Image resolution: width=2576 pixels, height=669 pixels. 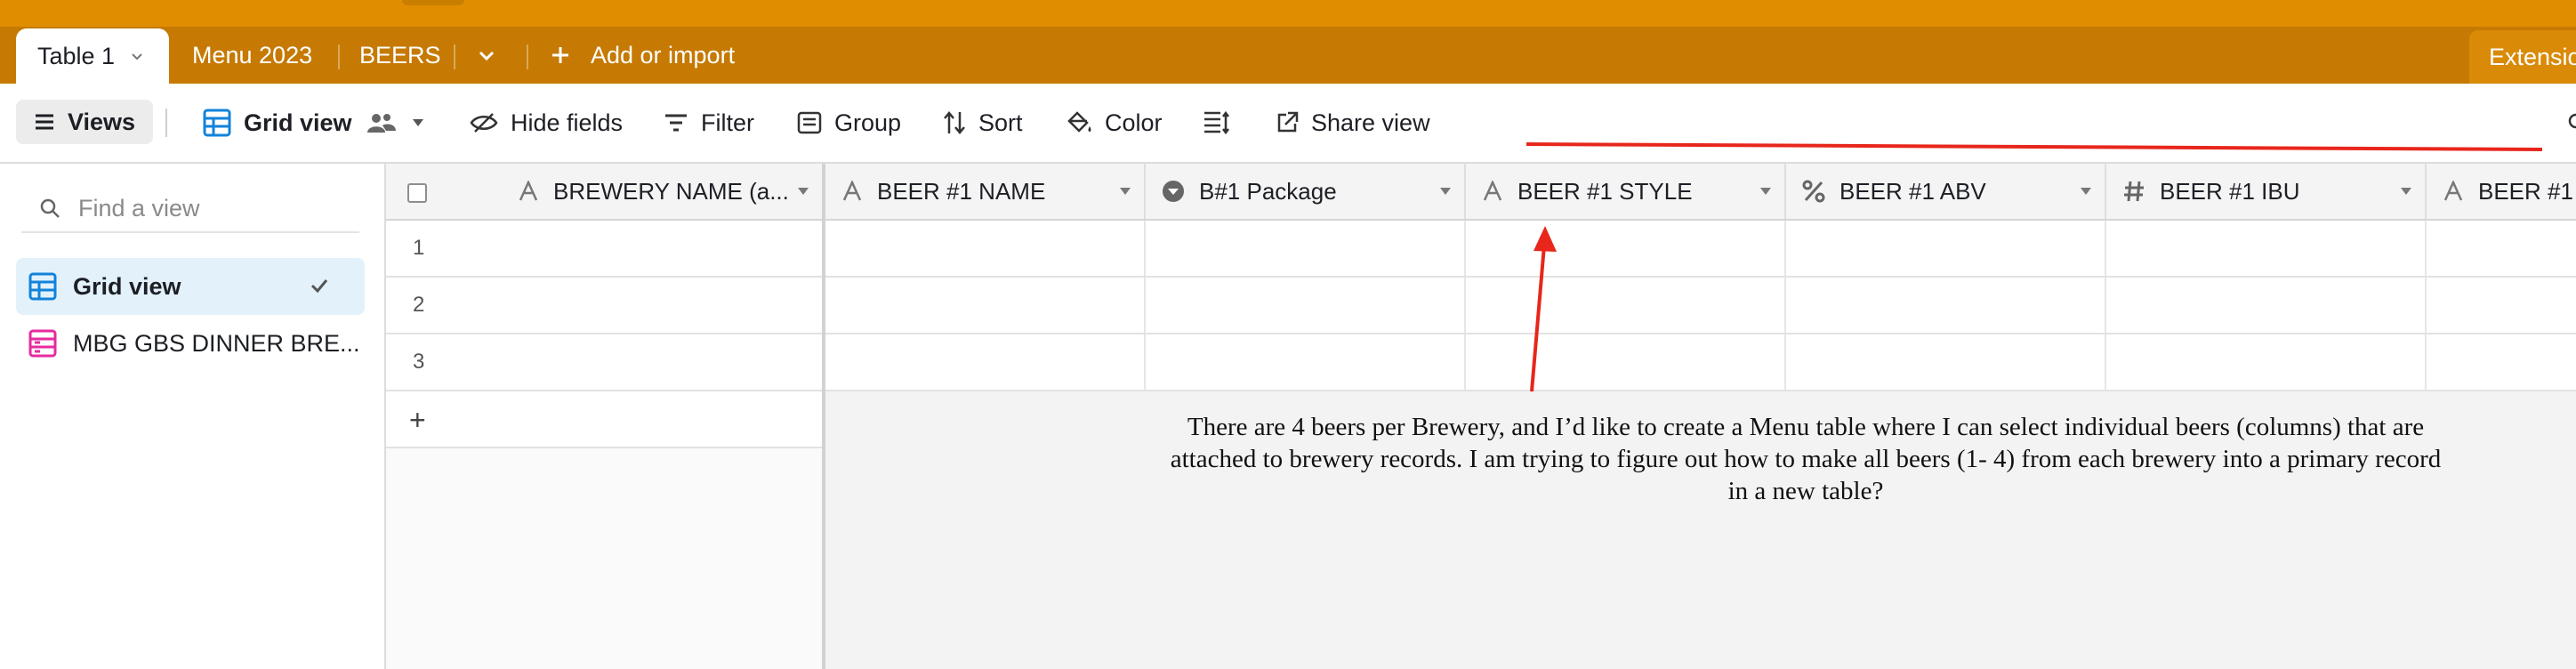 I want to click on annotation-arrowhead, so click(x=1545, y=239).